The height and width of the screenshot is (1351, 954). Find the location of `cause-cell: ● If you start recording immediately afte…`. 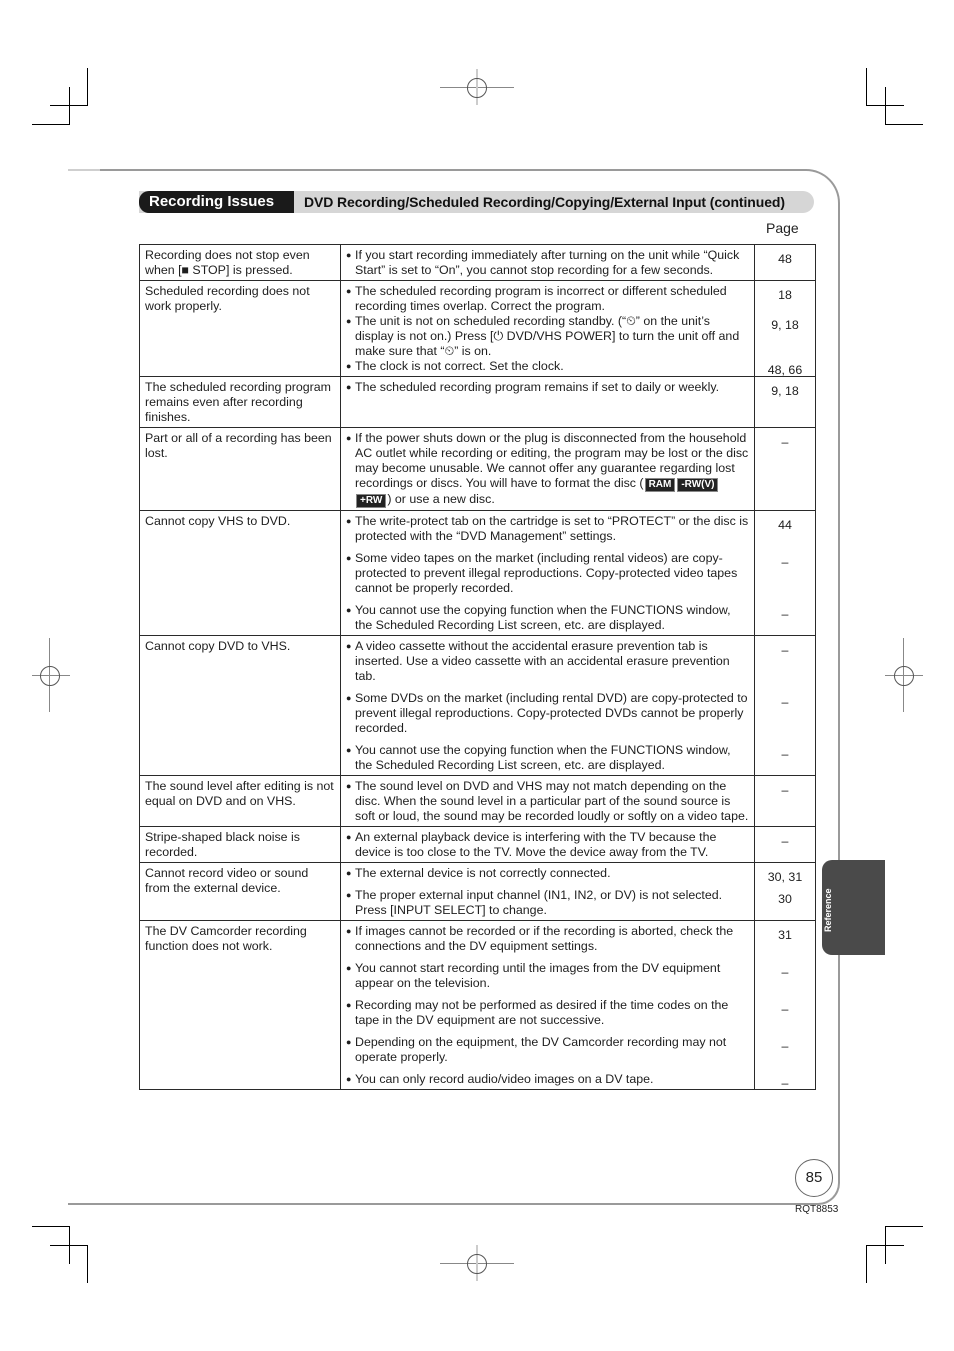

cause-cell: ● If you start recording immediately afte… is located at coordinates (547, 262).